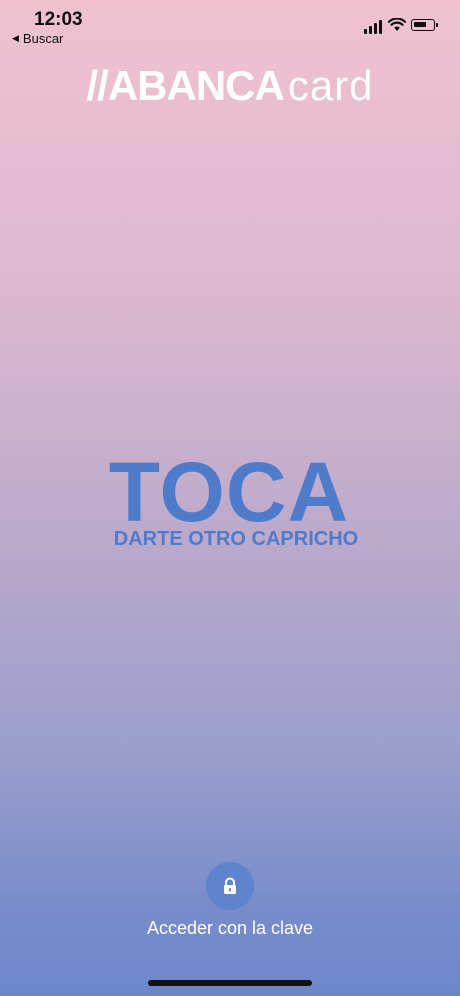 The height and width of the screenshot is (996, 460). I want to click on promo-banner: TOCA DARTE OTRO CAPRICHO, so click(230, 500).